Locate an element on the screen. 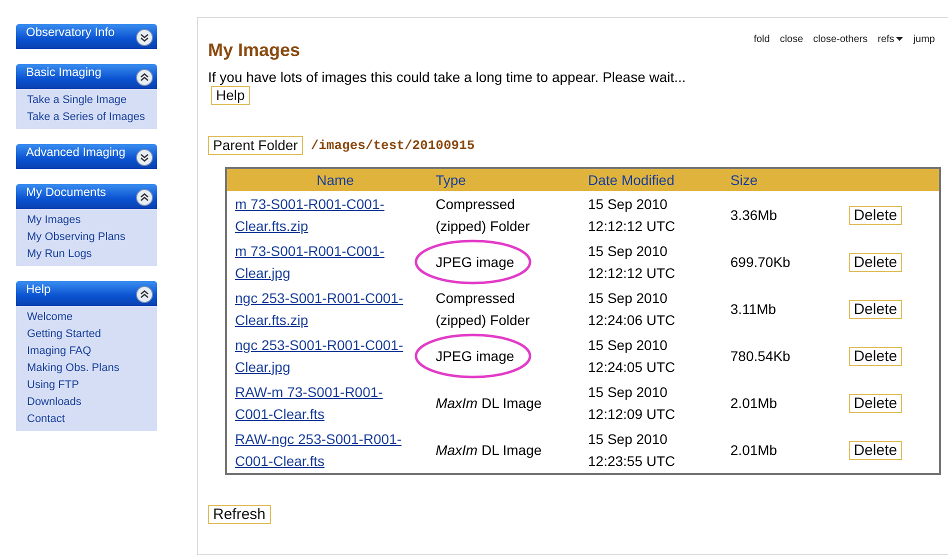 Image resolution: width=948 pixels, height=555 pixels. size-cell: 3.36Mb is located at coordinates (754, 214).